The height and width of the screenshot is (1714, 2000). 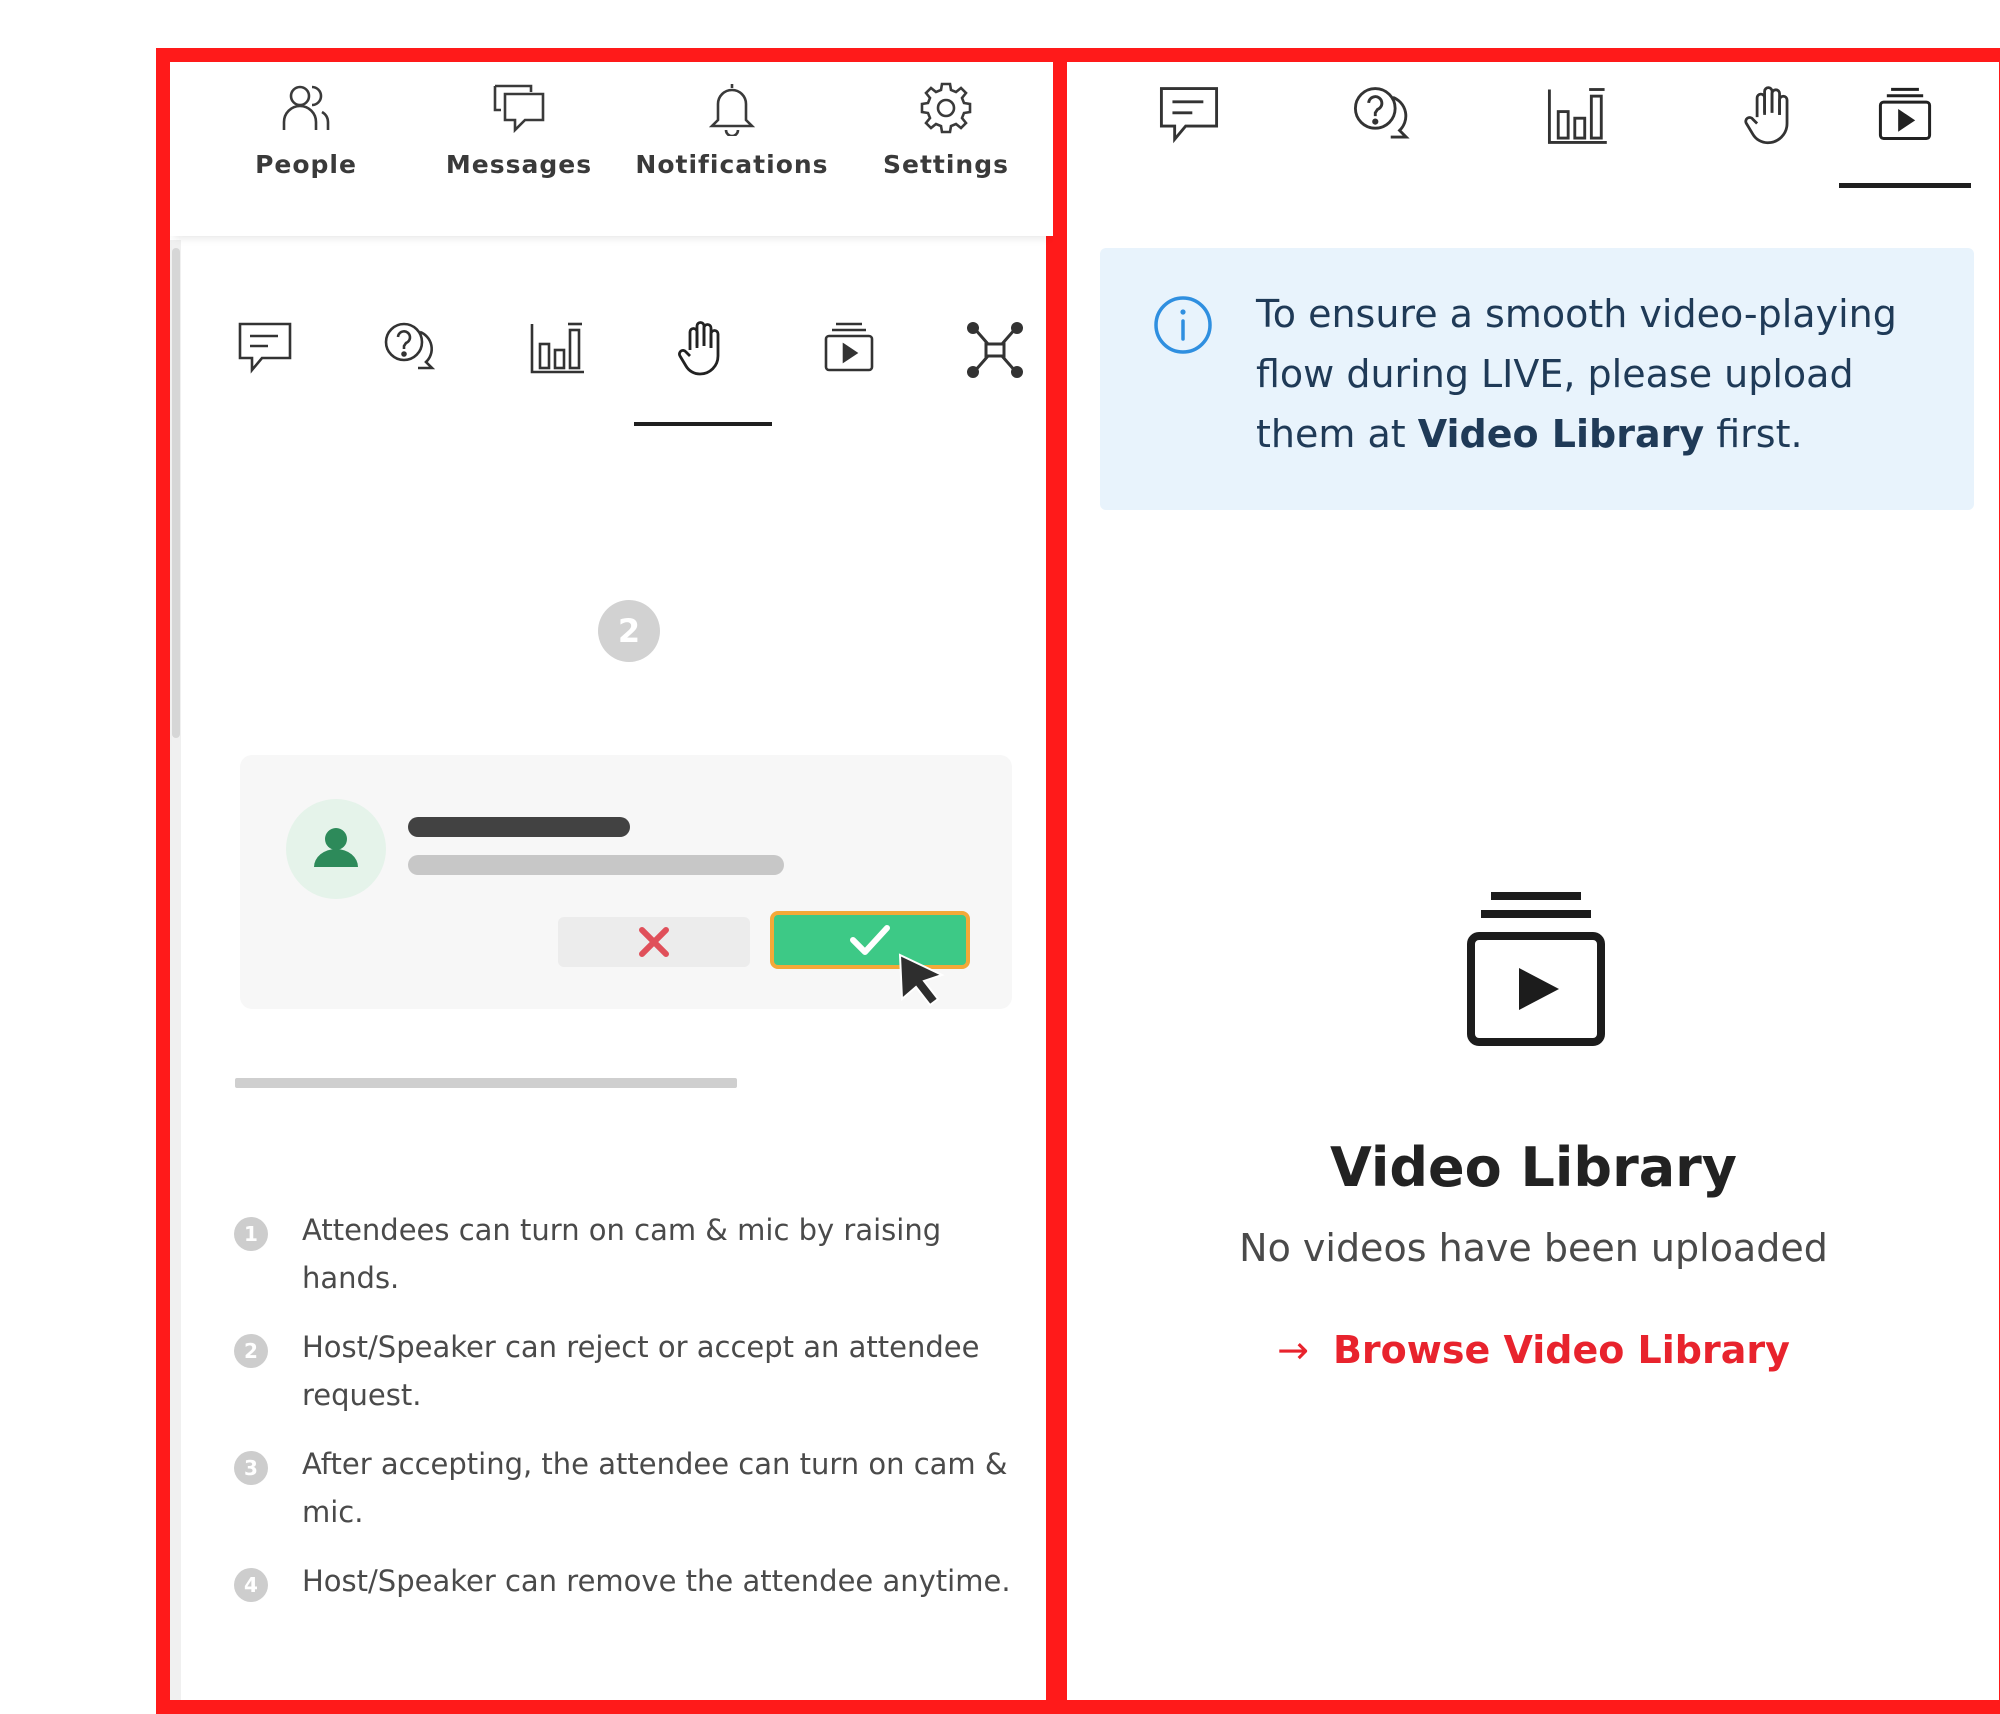 What do you see at coordinates (306, 107) in the screenshot?
I see `people-icon` at bounding box center [306, 107].